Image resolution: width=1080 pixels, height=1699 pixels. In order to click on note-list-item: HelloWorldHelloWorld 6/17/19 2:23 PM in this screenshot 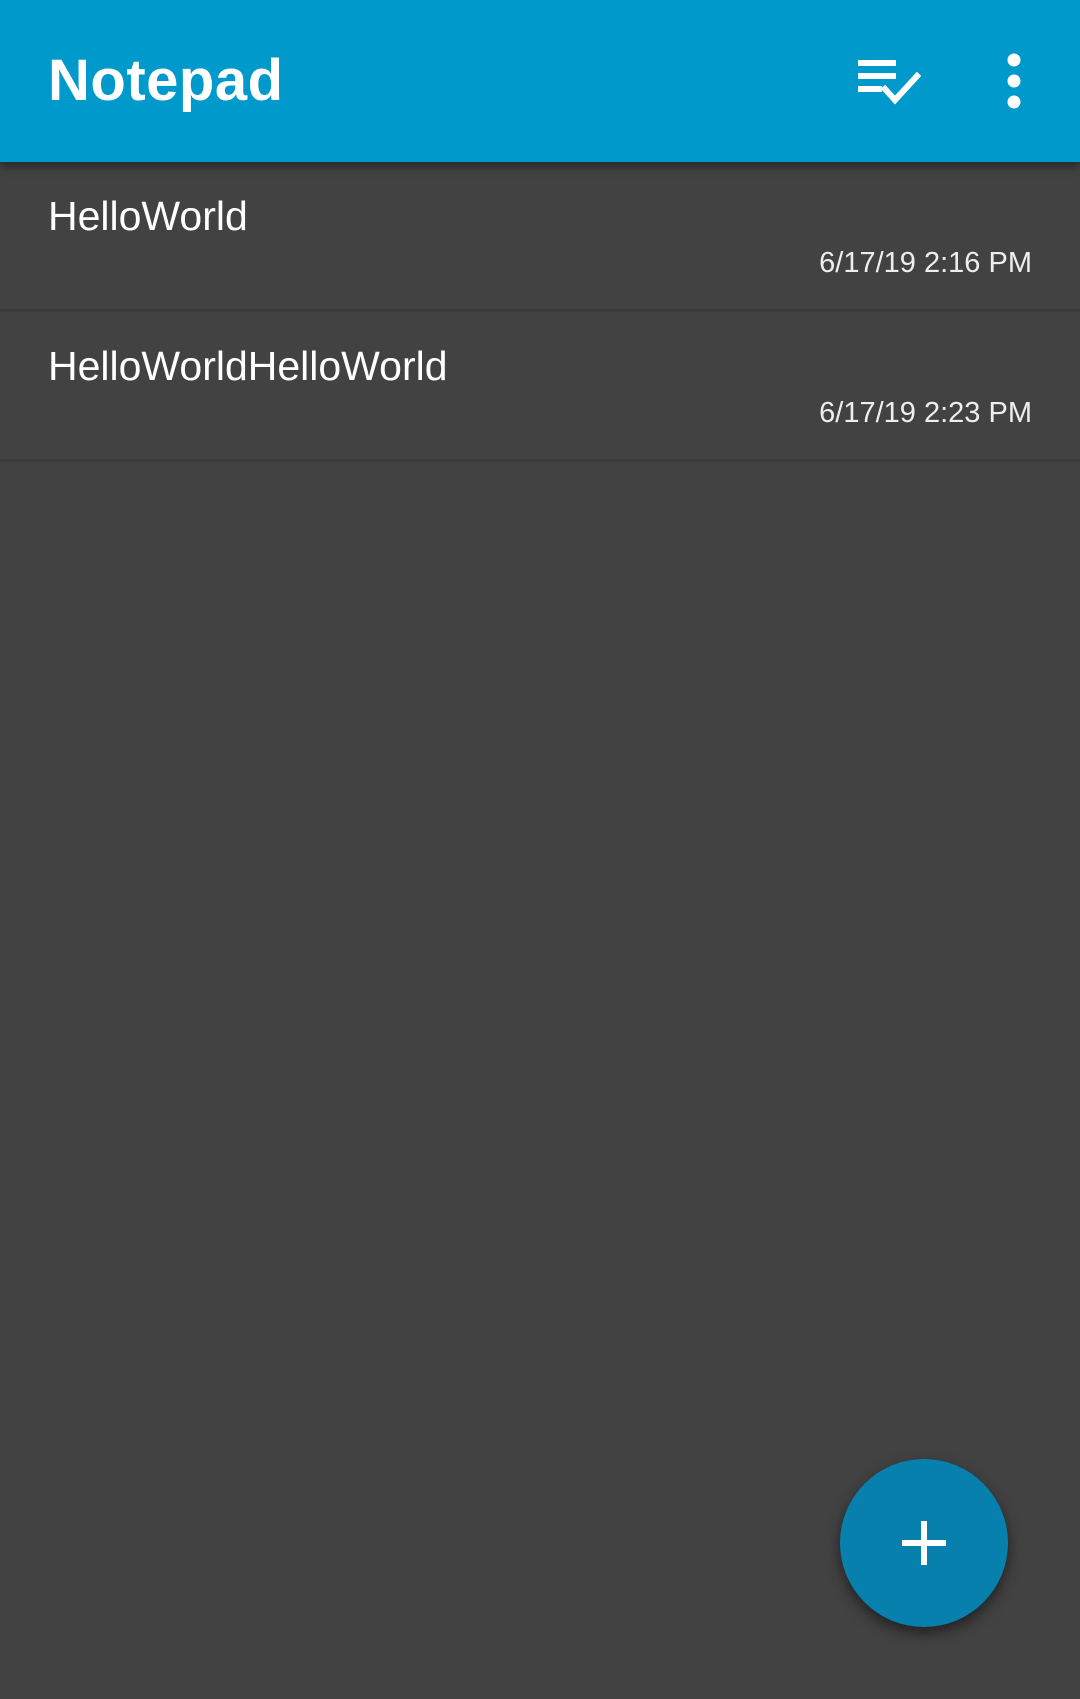, I will do `click(540, 387)`.